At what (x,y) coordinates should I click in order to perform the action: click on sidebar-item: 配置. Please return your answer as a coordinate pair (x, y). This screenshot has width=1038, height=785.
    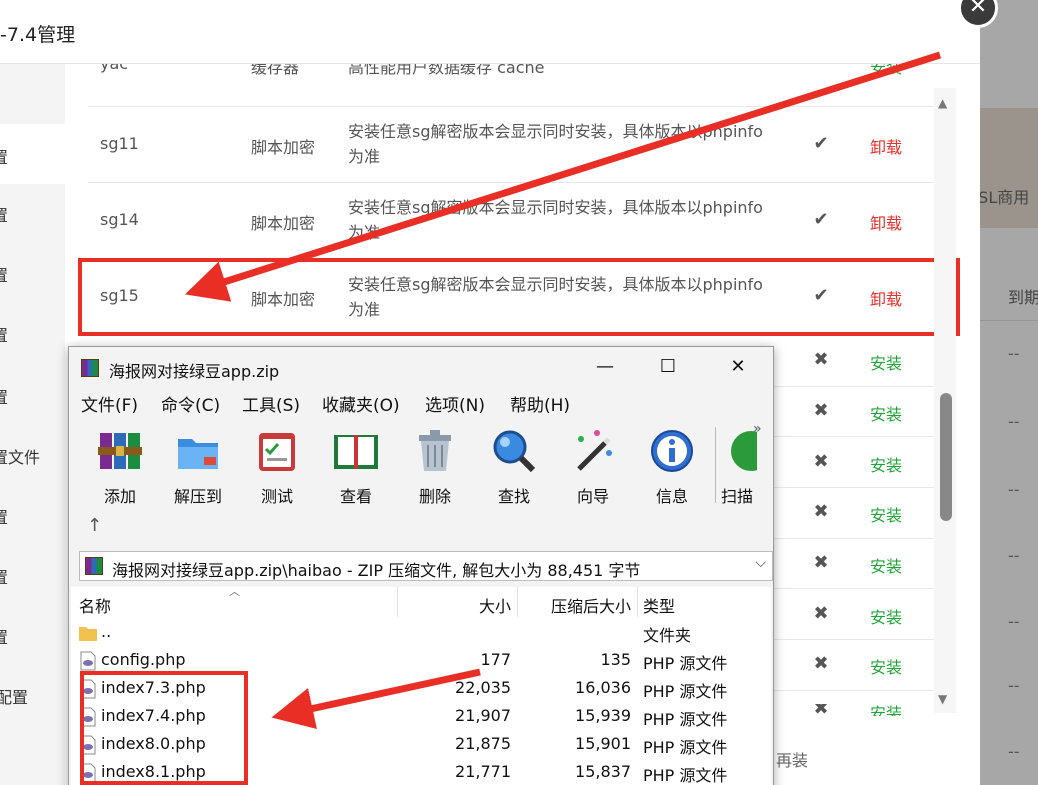
    Looking at the image, I should click on (14, 696).